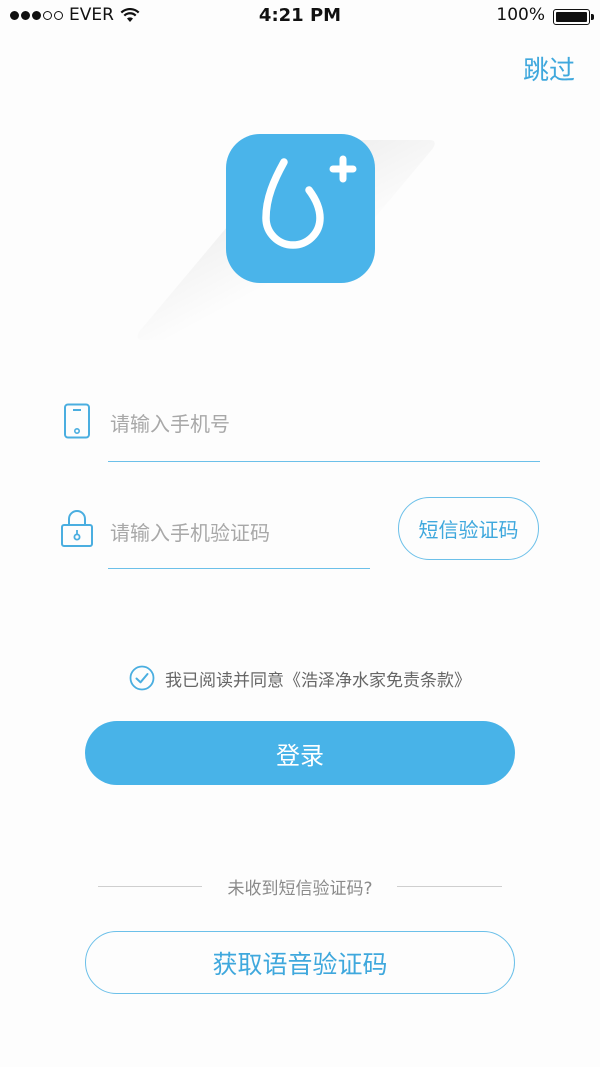  Describe the element at coordinates (520, 15) in the screenshot. I see `battery-percent: 100%` at that location.